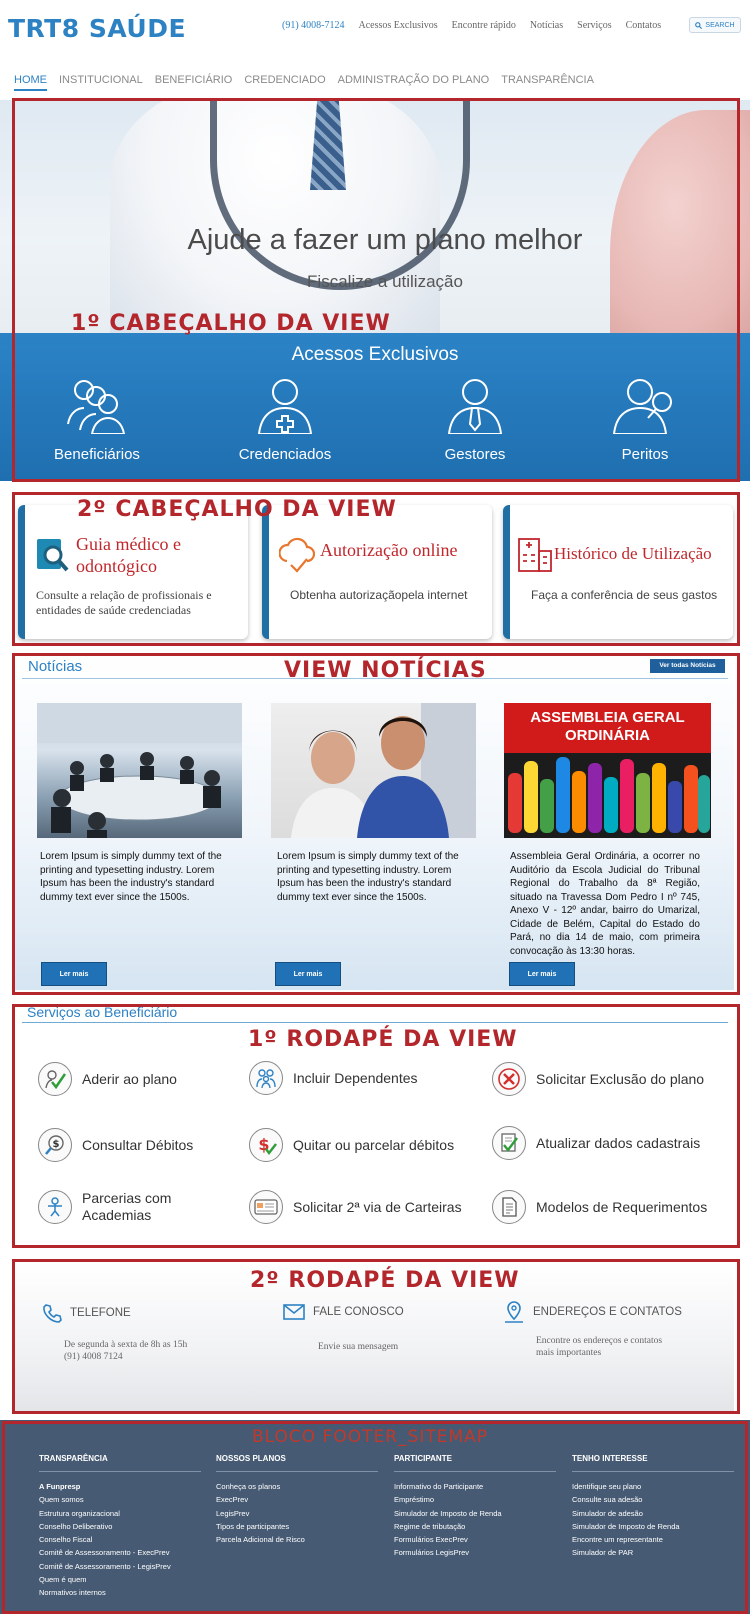 This screenshot has height=1614, width=750. I want to click on top-link-noticias: Notícias, so click(546, 25).